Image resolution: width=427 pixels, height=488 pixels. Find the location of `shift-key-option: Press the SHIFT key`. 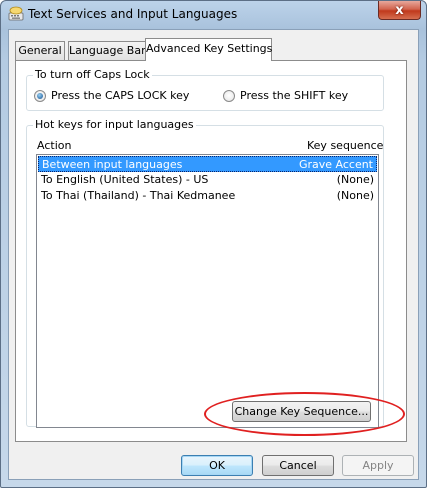

shift-key-option: Press the SHIFT key is located at coordinates (285, 95).